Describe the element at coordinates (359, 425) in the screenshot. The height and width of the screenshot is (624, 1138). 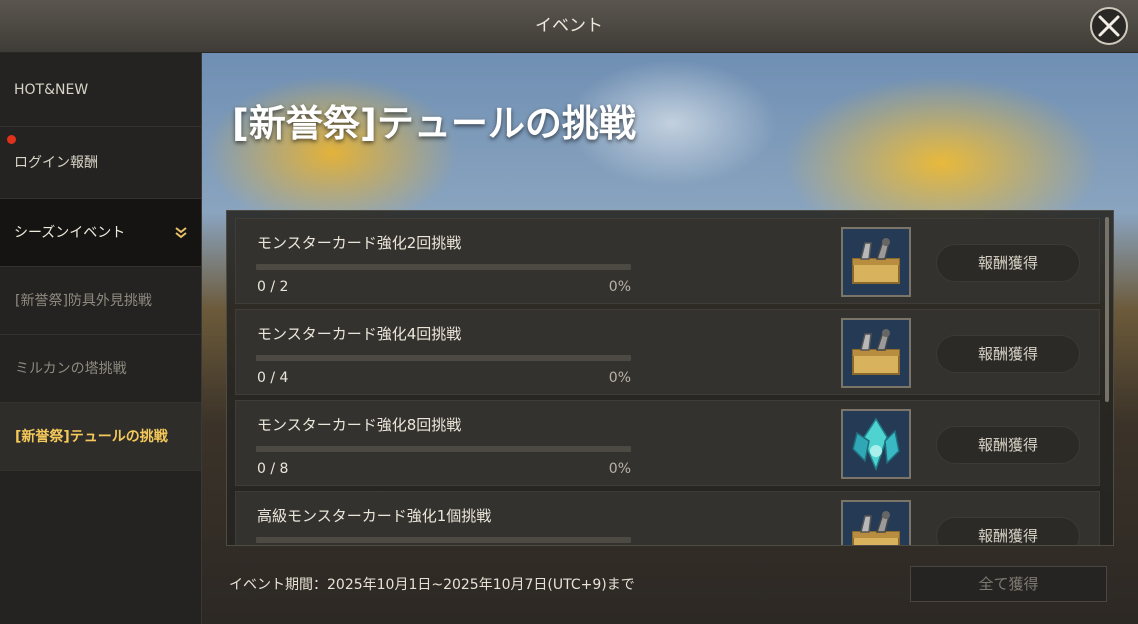
I see `mission-name: モンスターカード強化8回挑戦` at that location.